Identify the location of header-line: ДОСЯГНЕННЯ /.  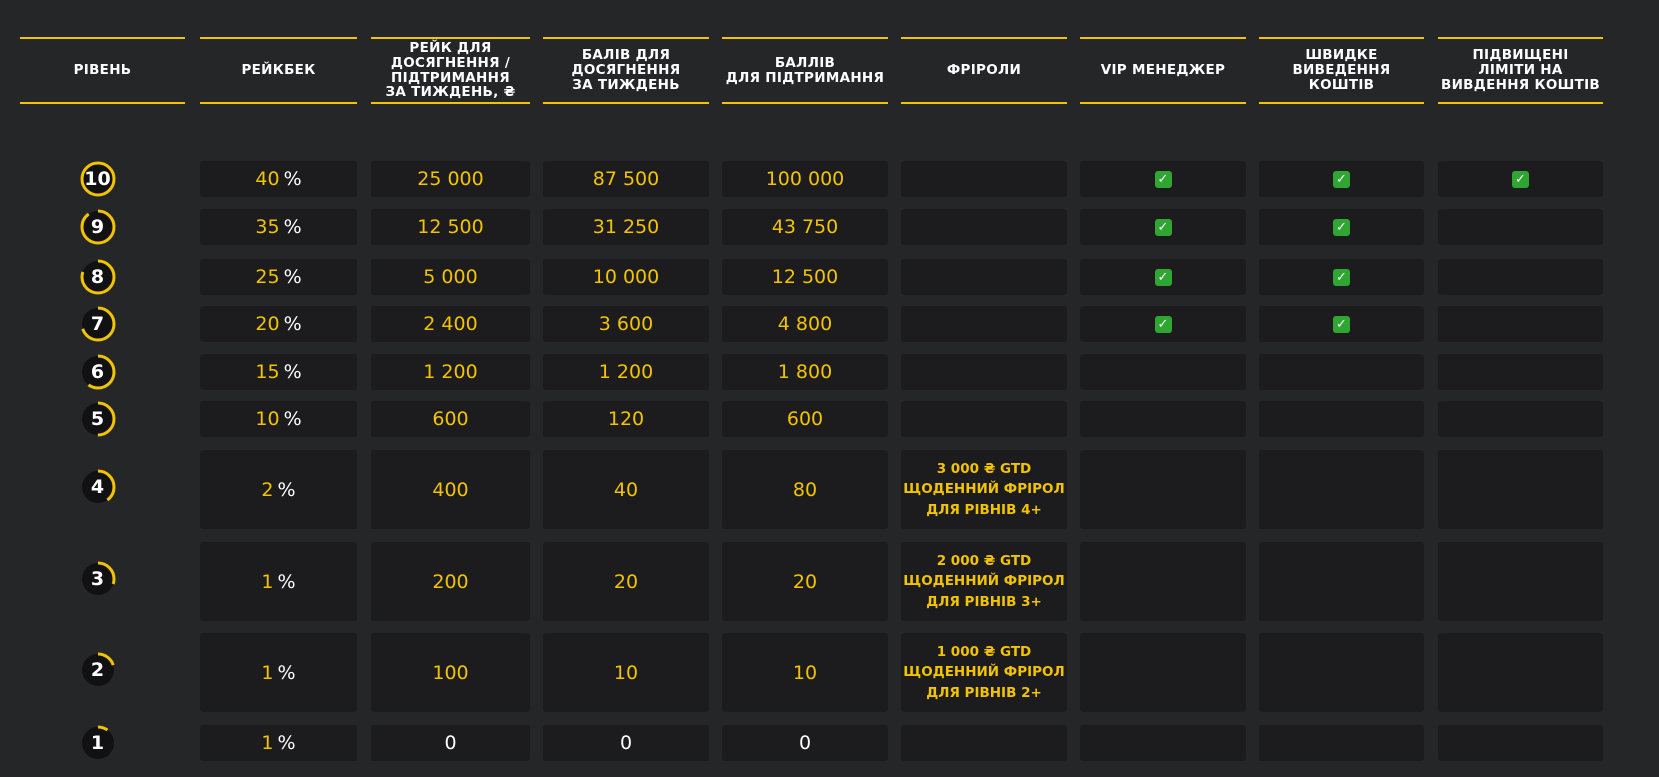
(450, 62).